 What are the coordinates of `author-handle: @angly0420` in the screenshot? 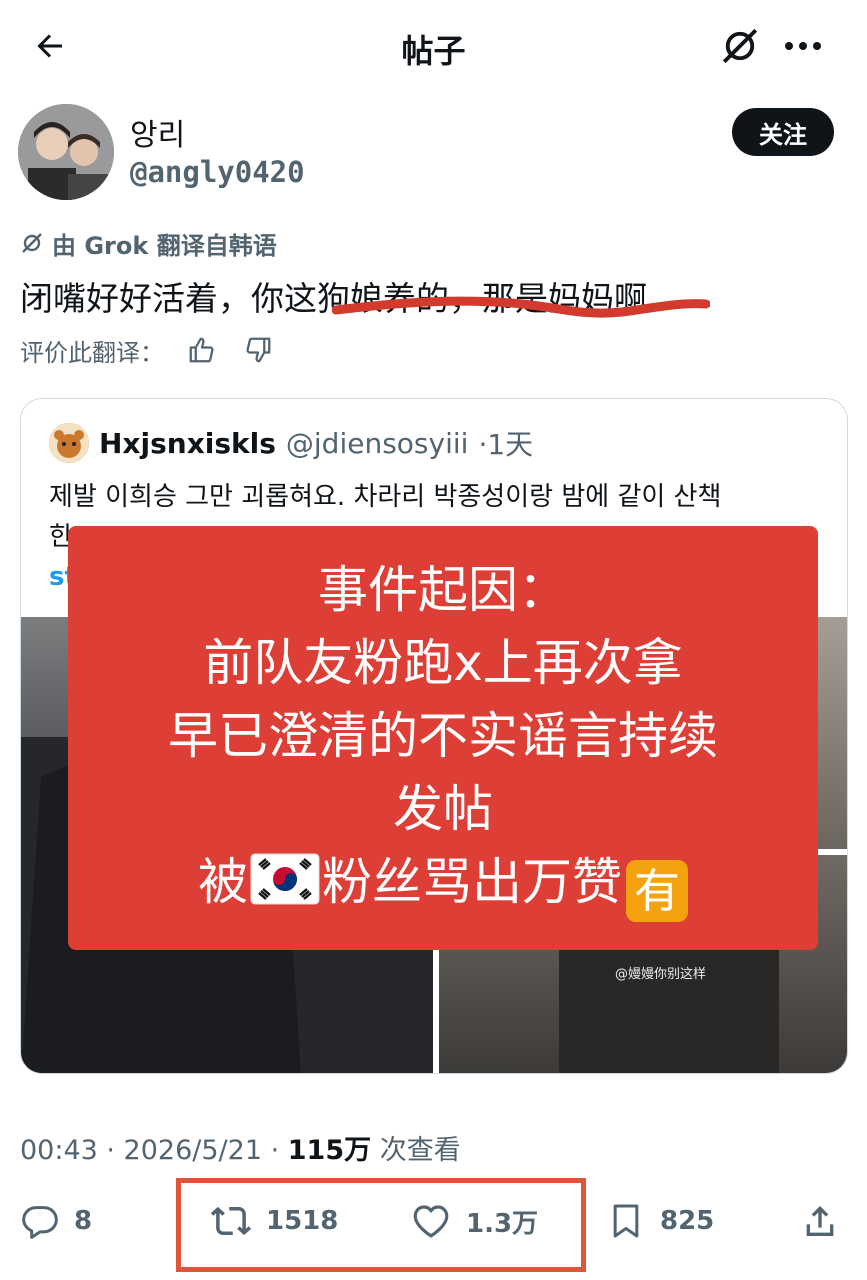 It's located at (217, 172).